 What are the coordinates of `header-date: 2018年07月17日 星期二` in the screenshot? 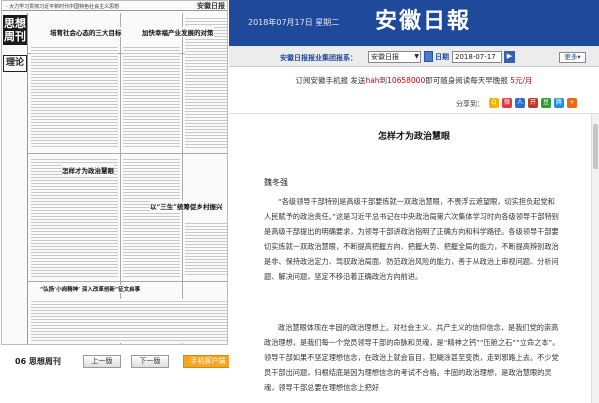 It's located at (294, 22).